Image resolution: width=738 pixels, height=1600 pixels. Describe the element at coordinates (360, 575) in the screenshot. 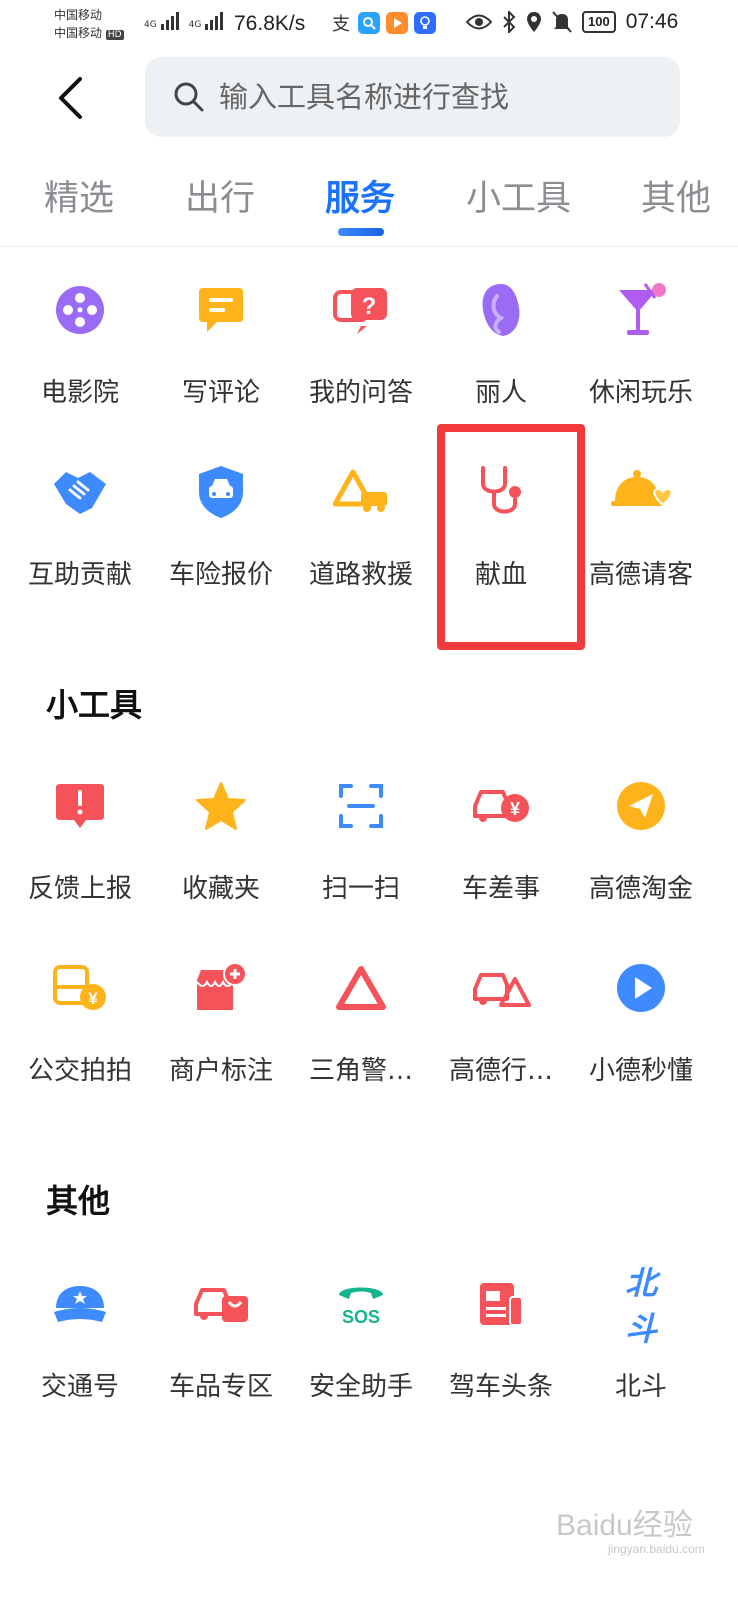

I see `grid-item-label: 道路救援` at that location.